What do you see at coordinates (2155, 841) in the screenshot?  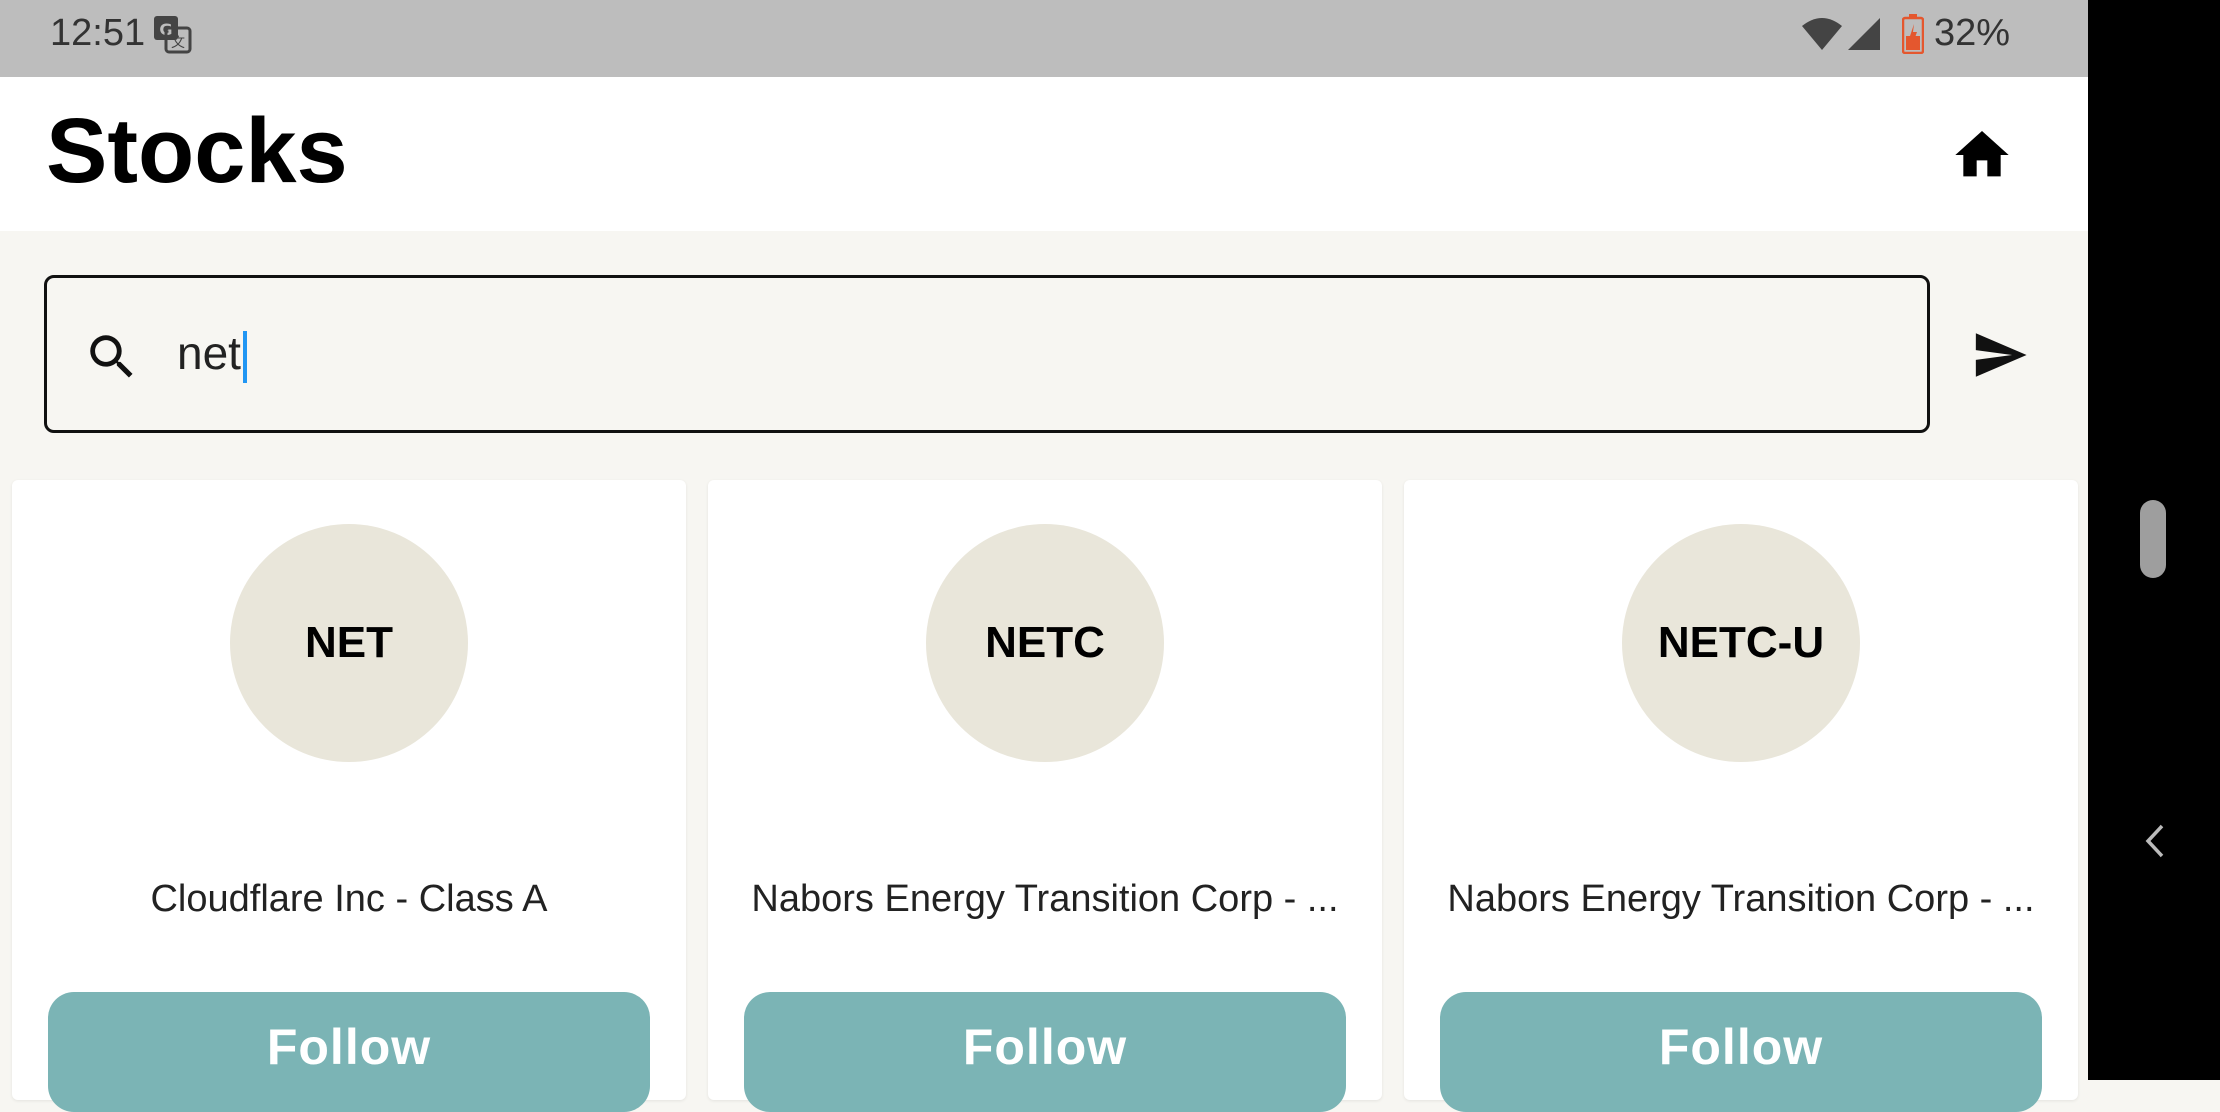 I see `chevron-left-icon` at bounding box center [2155, 841].